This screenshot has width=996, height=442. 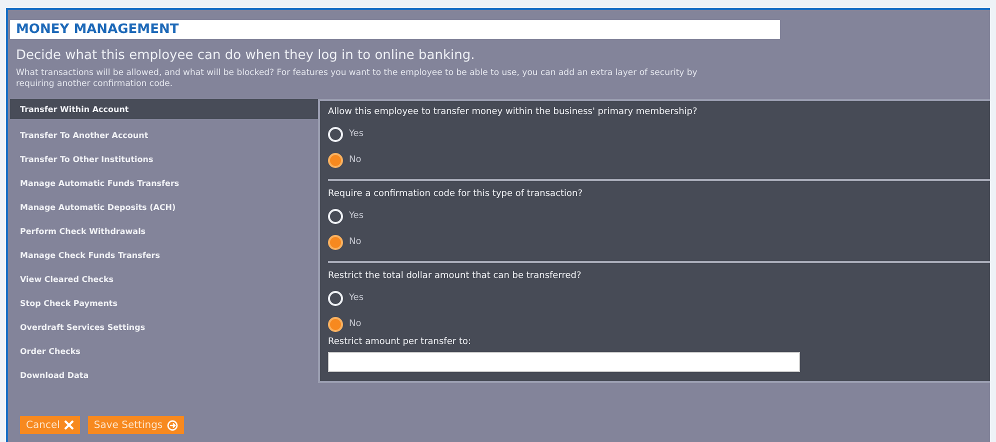 I want to click on sidebar-item: Order Checks, so click(x=164, y=351).